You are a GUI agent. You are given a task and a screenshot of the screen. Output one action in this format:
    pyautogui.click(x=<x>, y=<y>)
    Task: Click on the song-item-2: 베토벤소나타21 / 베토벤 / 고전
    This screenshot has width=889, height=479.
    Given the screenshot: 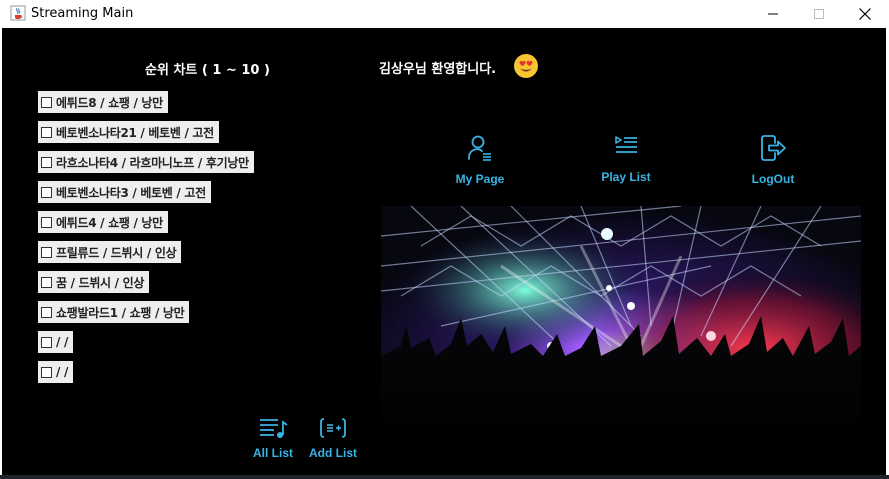 What is the action you would take?
    pyautogui.click(x=128, y=132)
    